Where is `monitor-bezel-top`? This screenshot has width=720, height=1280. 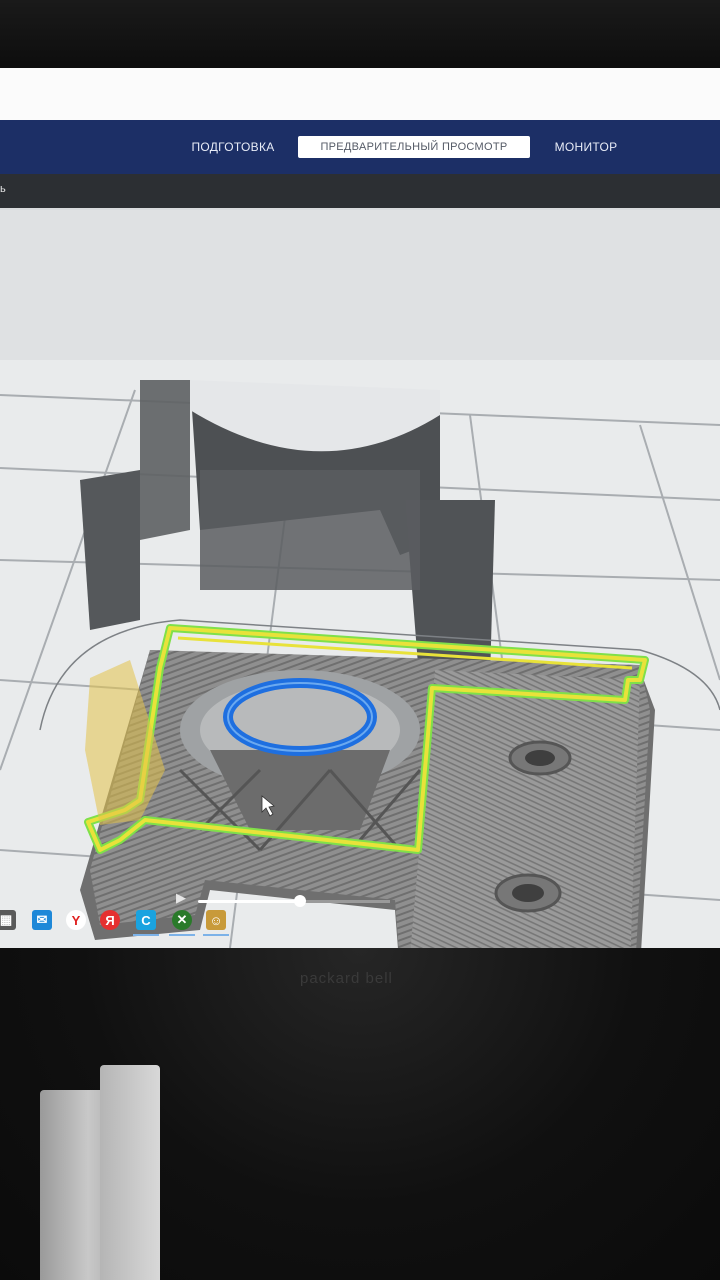
monitor-bezel-top is located at coordinates (360, 35).